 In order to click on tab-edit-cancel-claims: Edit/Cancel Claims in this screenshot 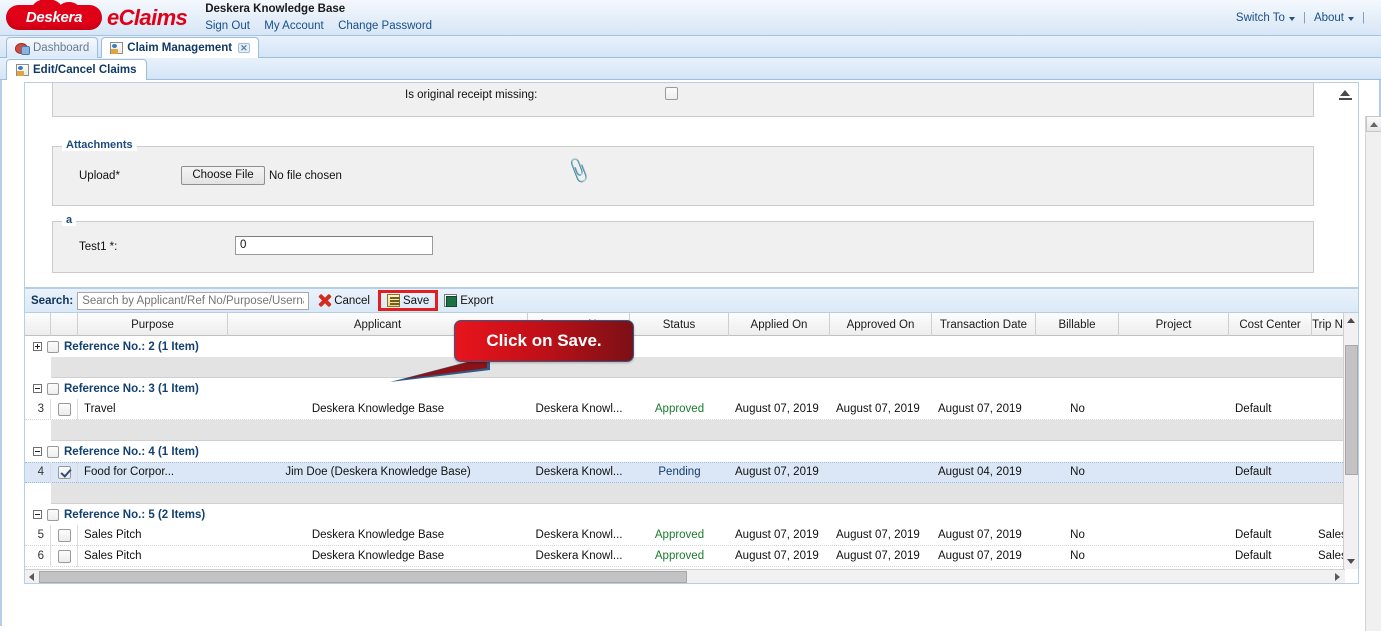, I will do `click(76, 69)`.